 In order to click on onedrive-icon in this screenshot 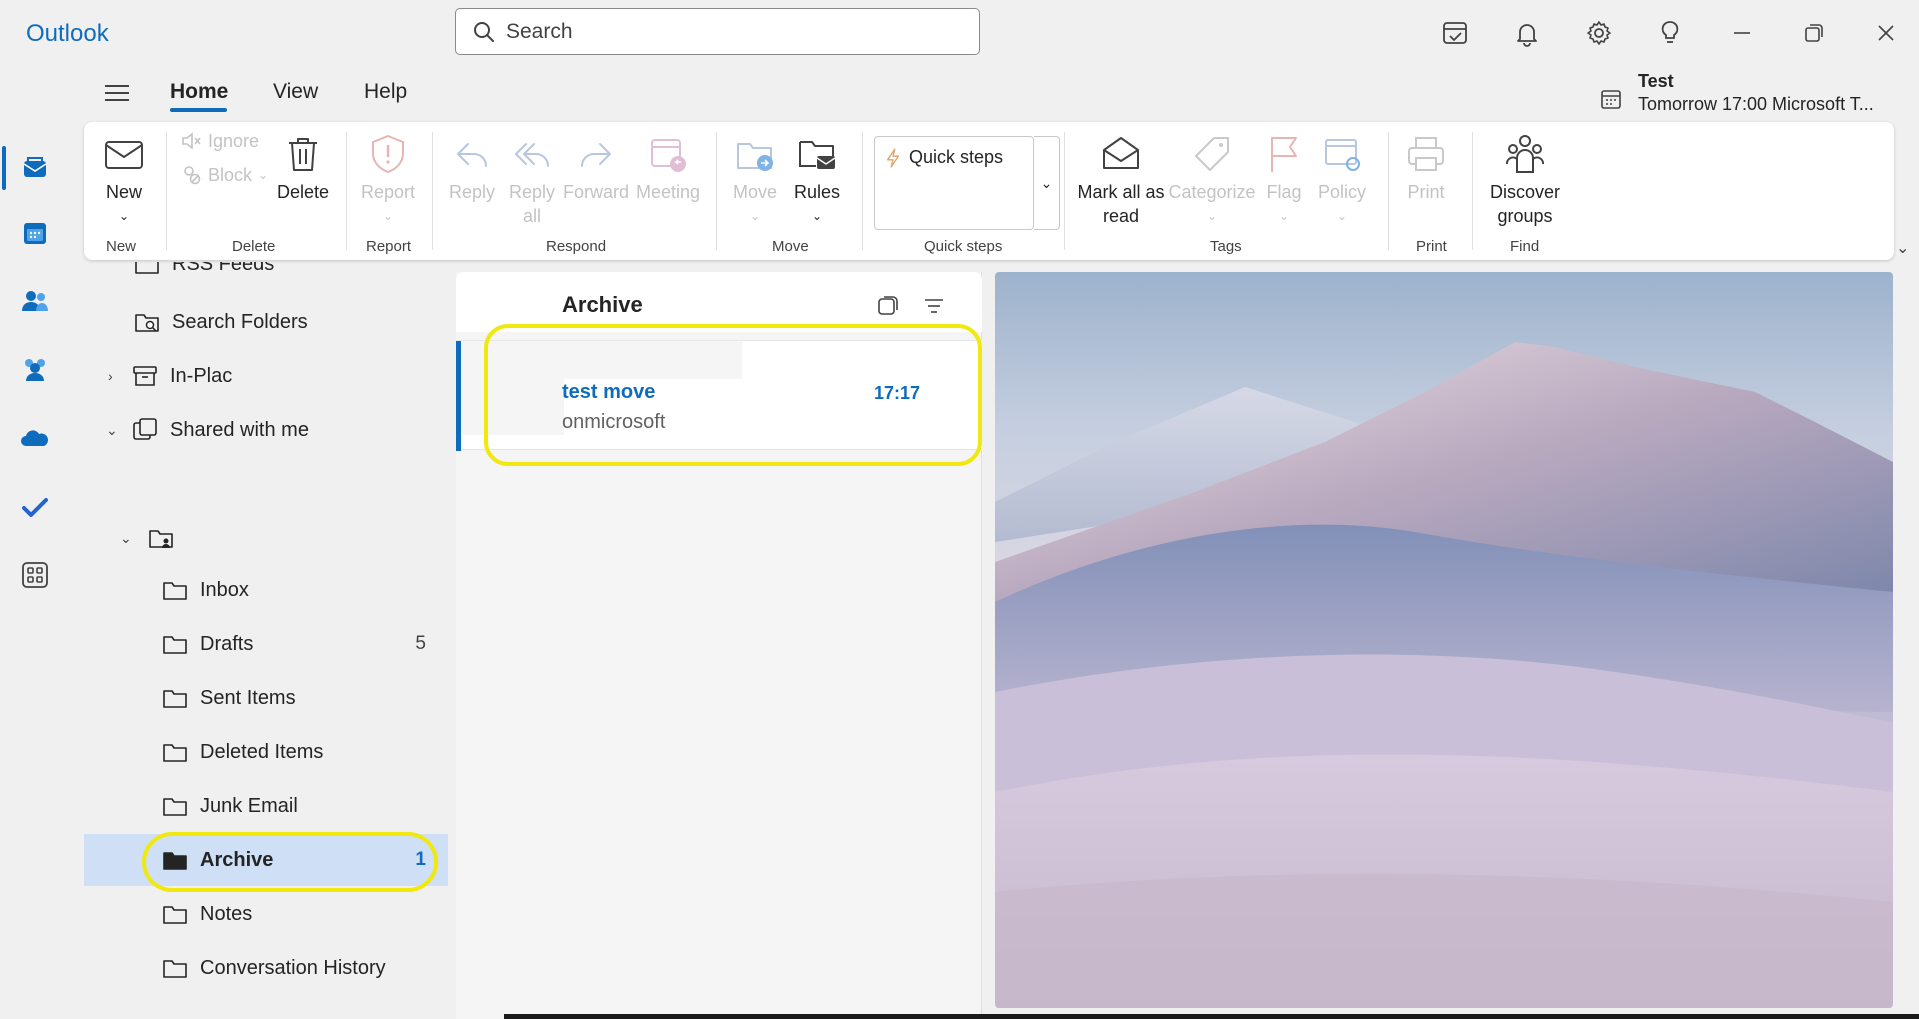, I will do `click(35, 439)`.